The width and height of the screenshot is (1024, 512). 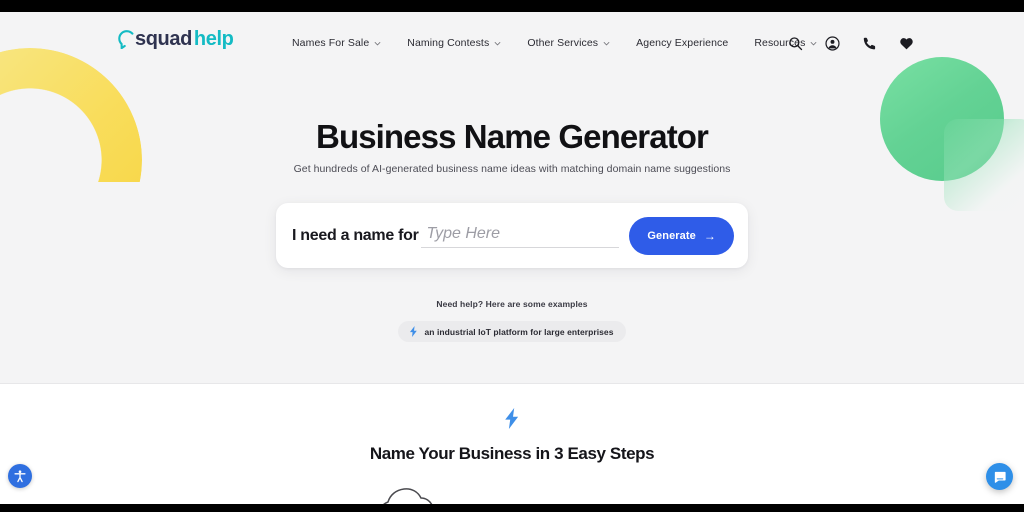 I want to click on name-generator-card: I need a name for Generate →, so click(x=512, y=235).